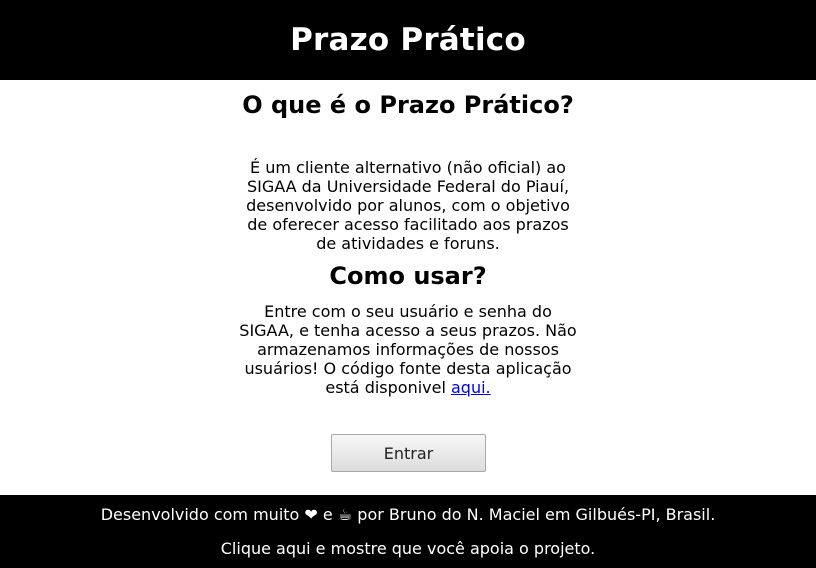  Describe the element at coordinates (345, 514) in the screenshot. I see `coffee-icon: ☕` at that location.